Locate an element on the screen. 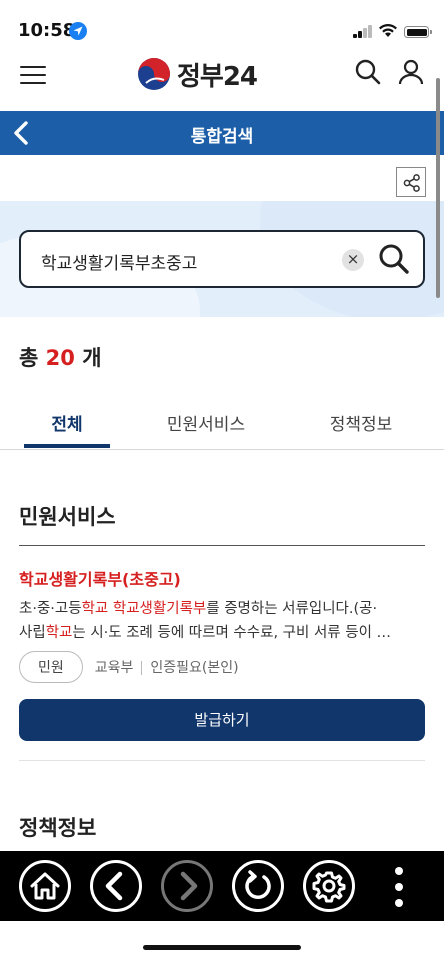  tab-civil-services: 민원서비스 is located at coordinates (206, 422).